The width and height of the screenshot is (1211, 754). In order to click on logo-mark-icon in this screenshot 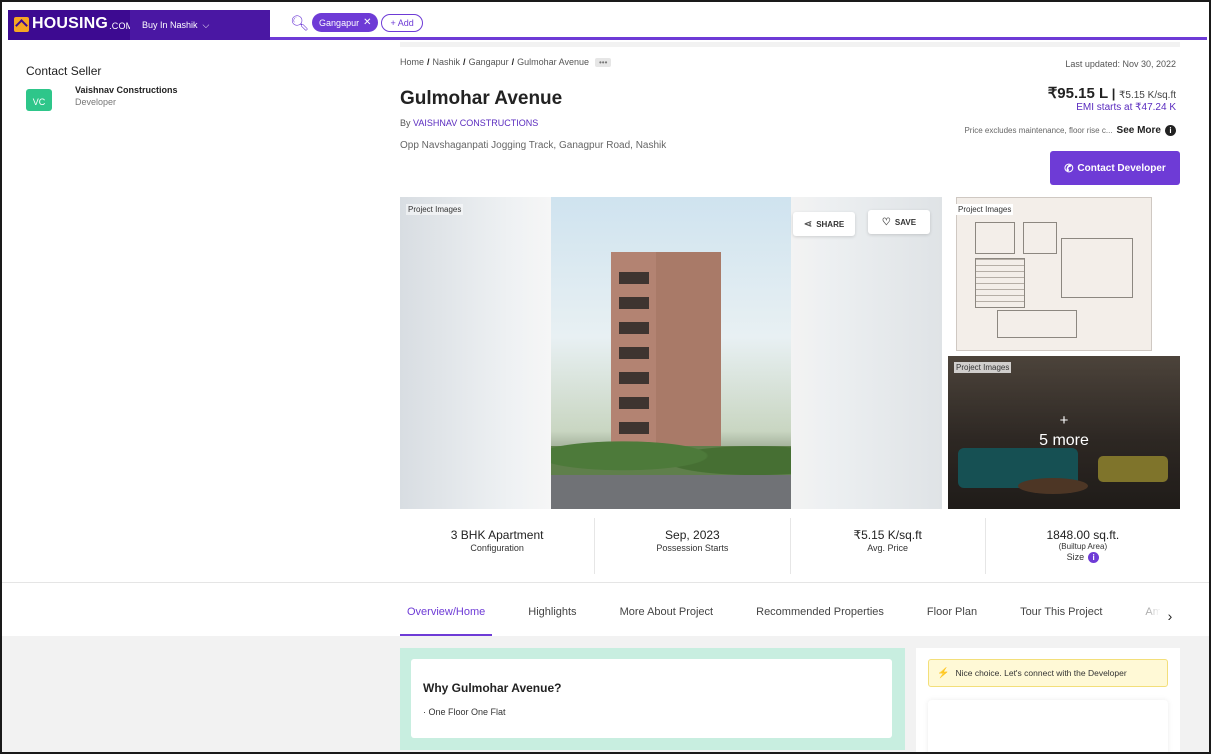, I will do `click(21, 24)`.